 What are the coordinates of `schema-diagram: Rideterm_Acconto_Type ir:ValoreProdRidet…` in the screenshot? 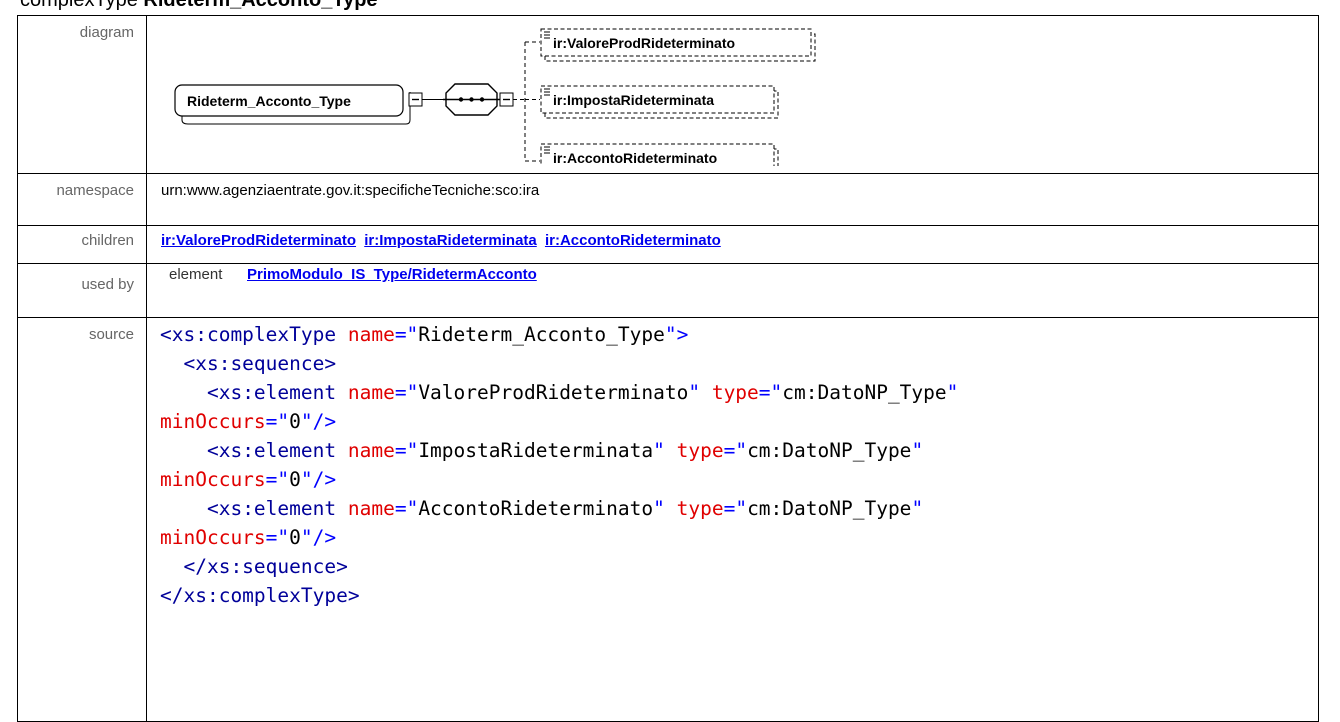 It's located at (497, 96).